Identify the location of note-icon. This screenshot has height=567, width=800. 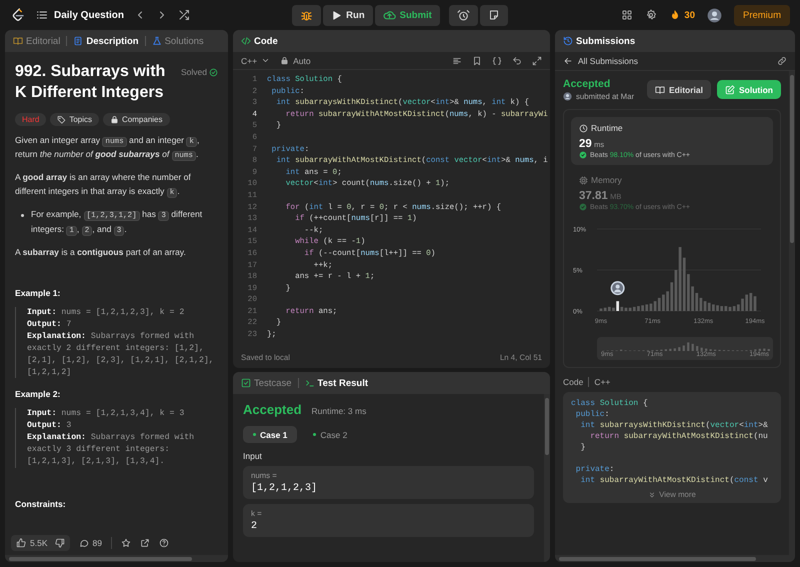
(494, 15).